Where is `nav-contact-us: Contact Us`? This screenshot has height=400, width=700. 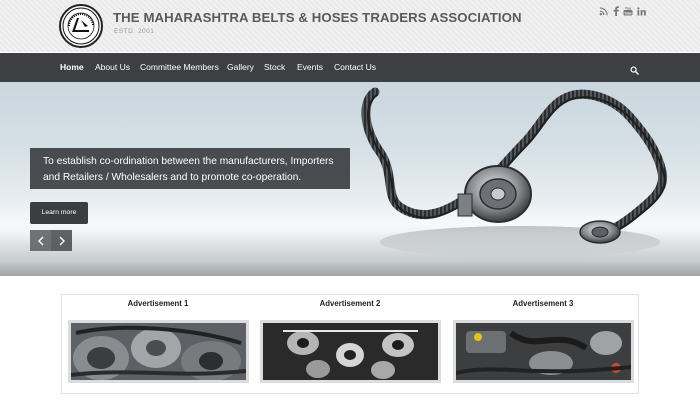
nav-contact-us: Contact Us is located at coordinates (355, 67).